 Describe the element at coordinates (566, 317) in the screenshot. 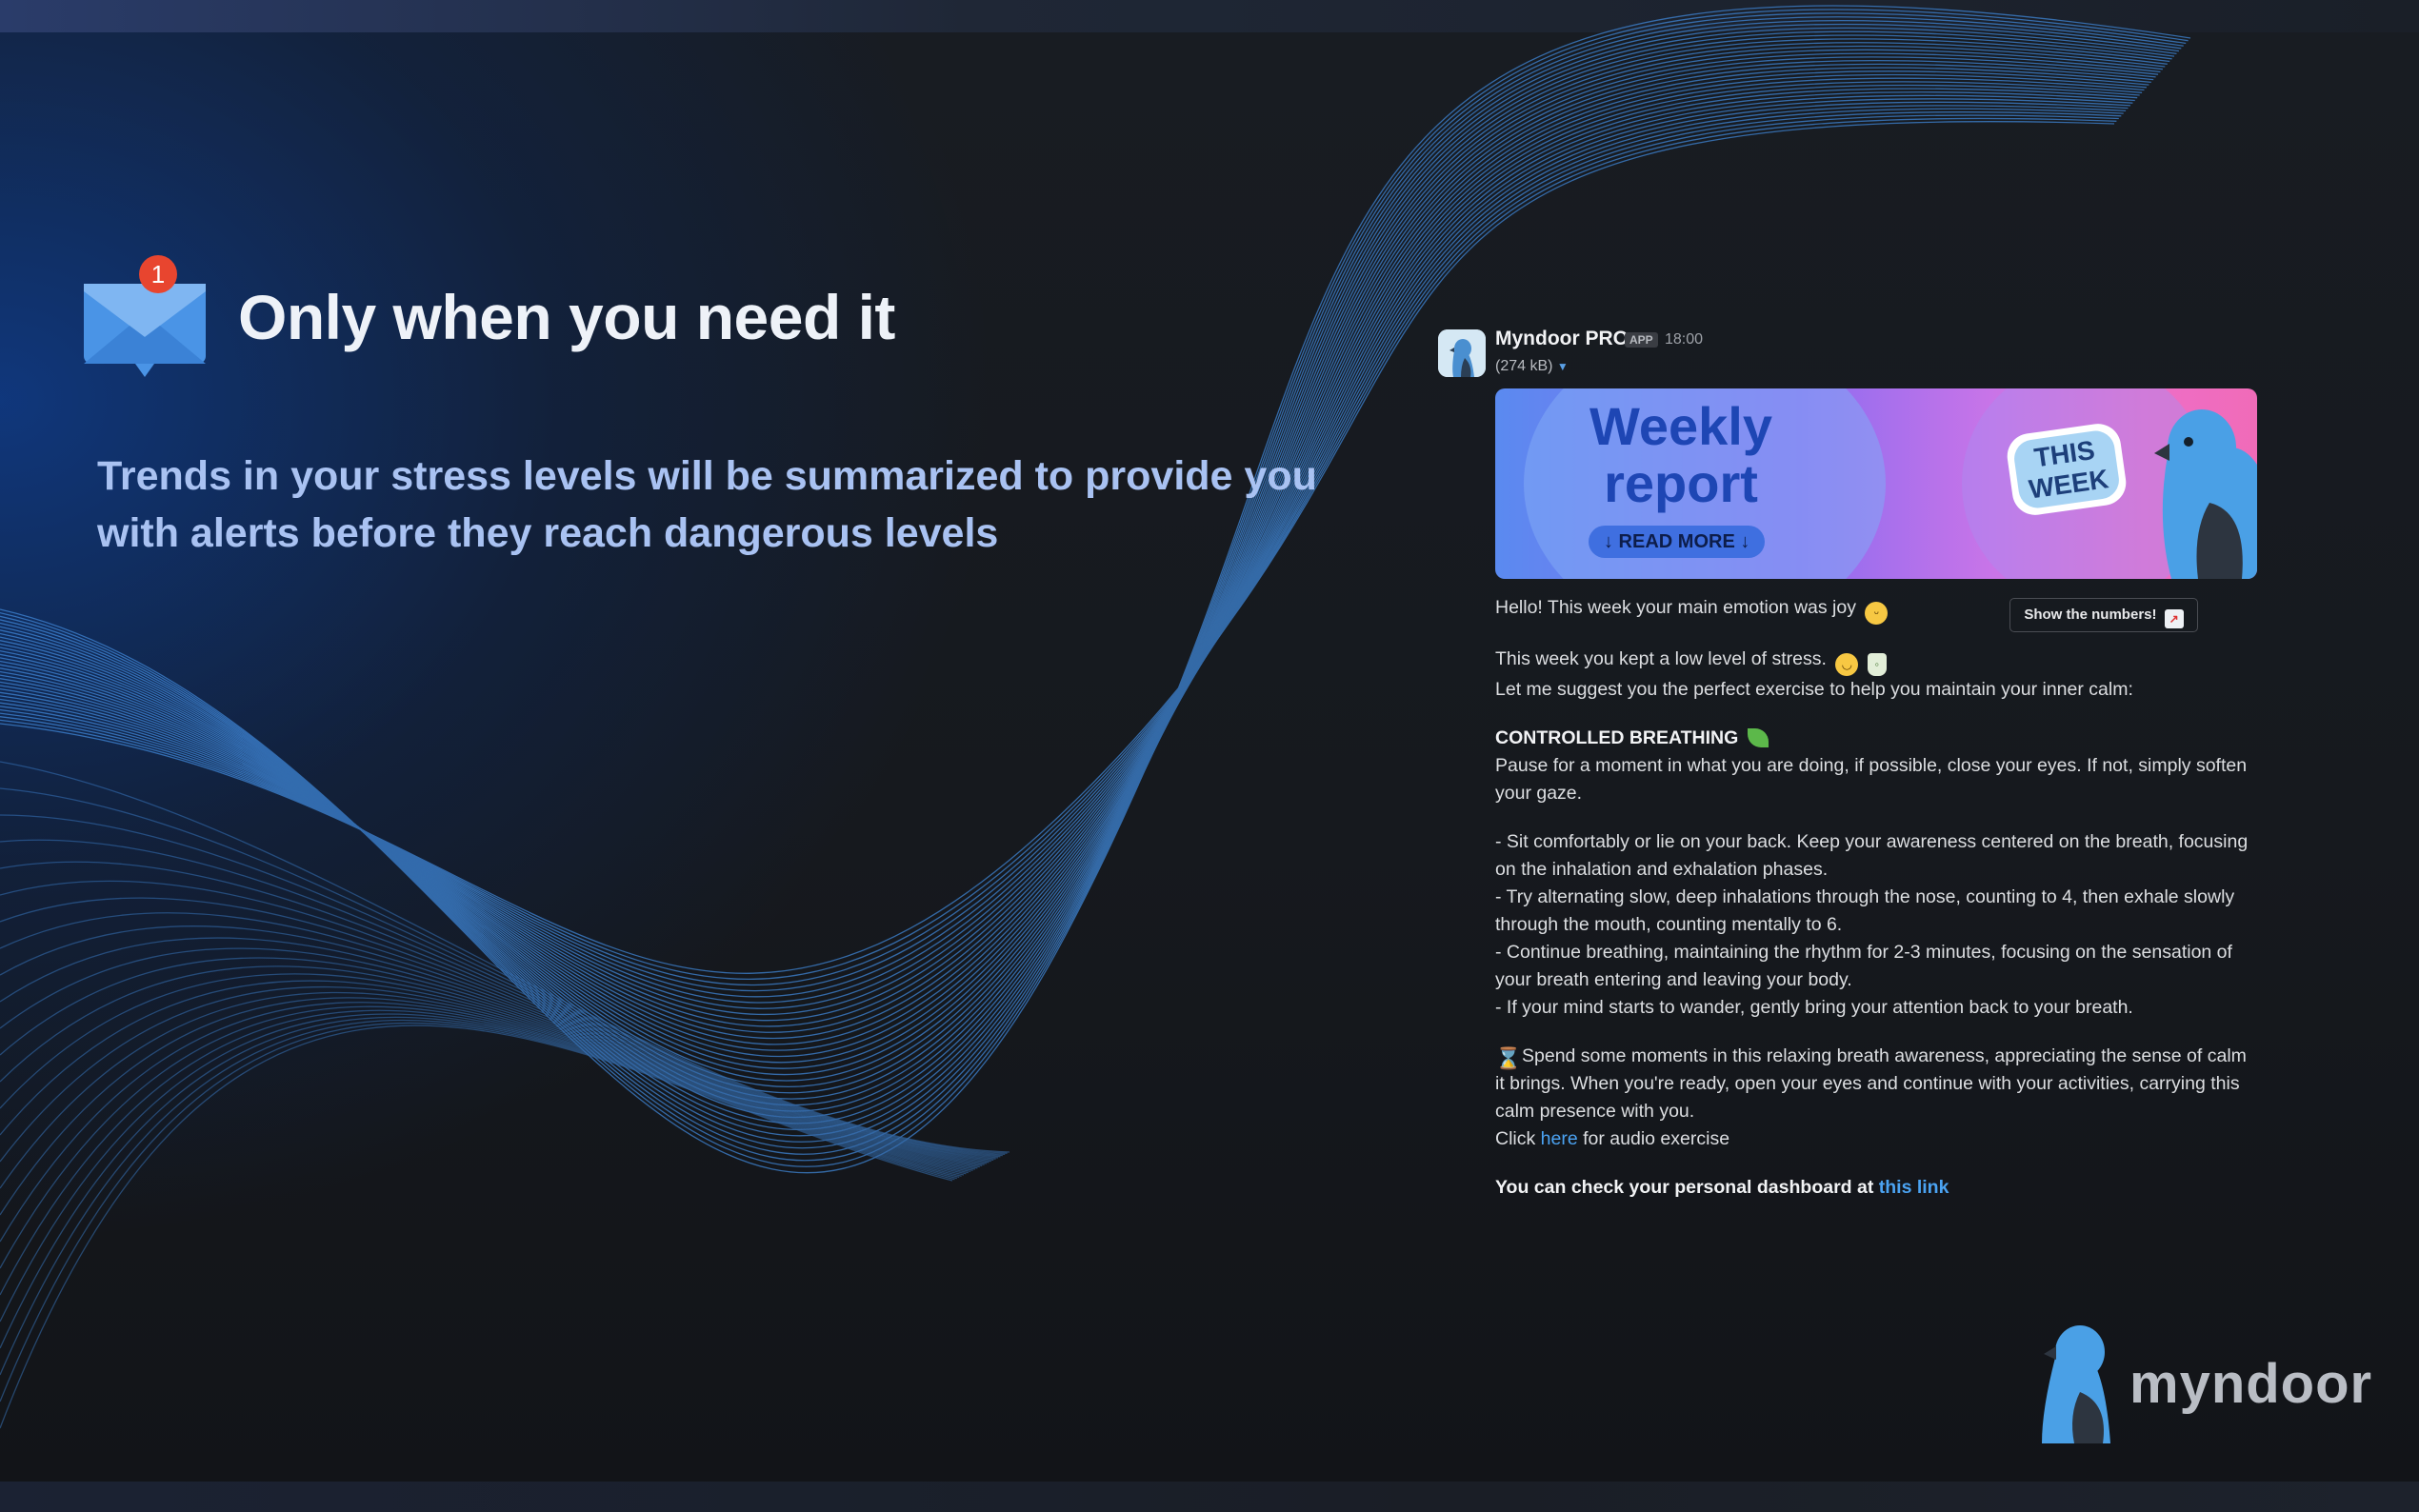

I see `headline: Only when you need it` at that location.